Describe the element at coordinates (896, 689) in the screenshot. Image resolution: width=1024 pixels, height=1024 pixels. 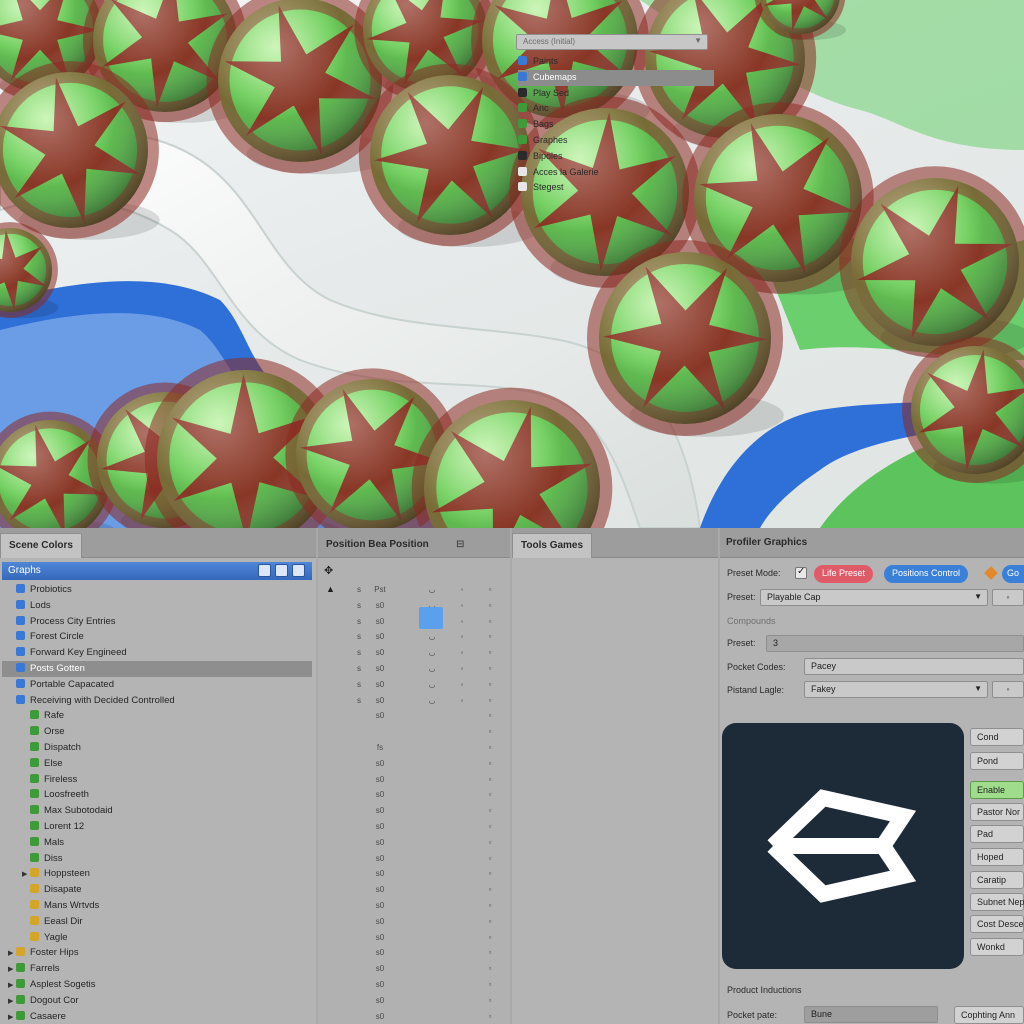
I see `pistand-lagle-dropdown: Fakey ▼` at that location.